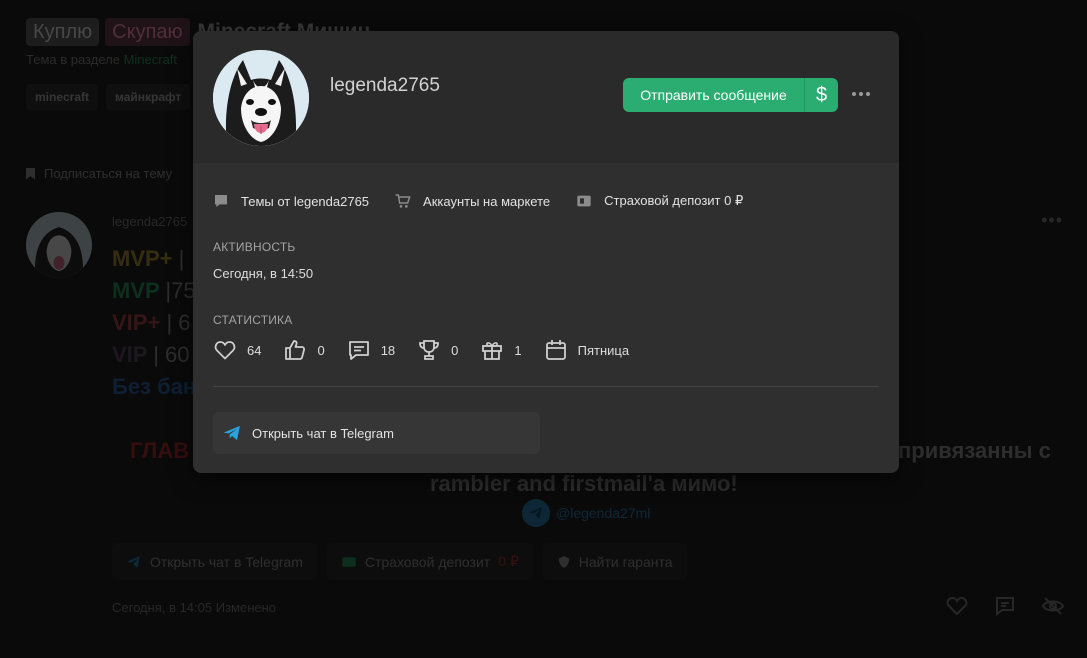 This screenshot has width=1087, height=658. I want to click on stat-thumbs: 0, so click(304, 350).